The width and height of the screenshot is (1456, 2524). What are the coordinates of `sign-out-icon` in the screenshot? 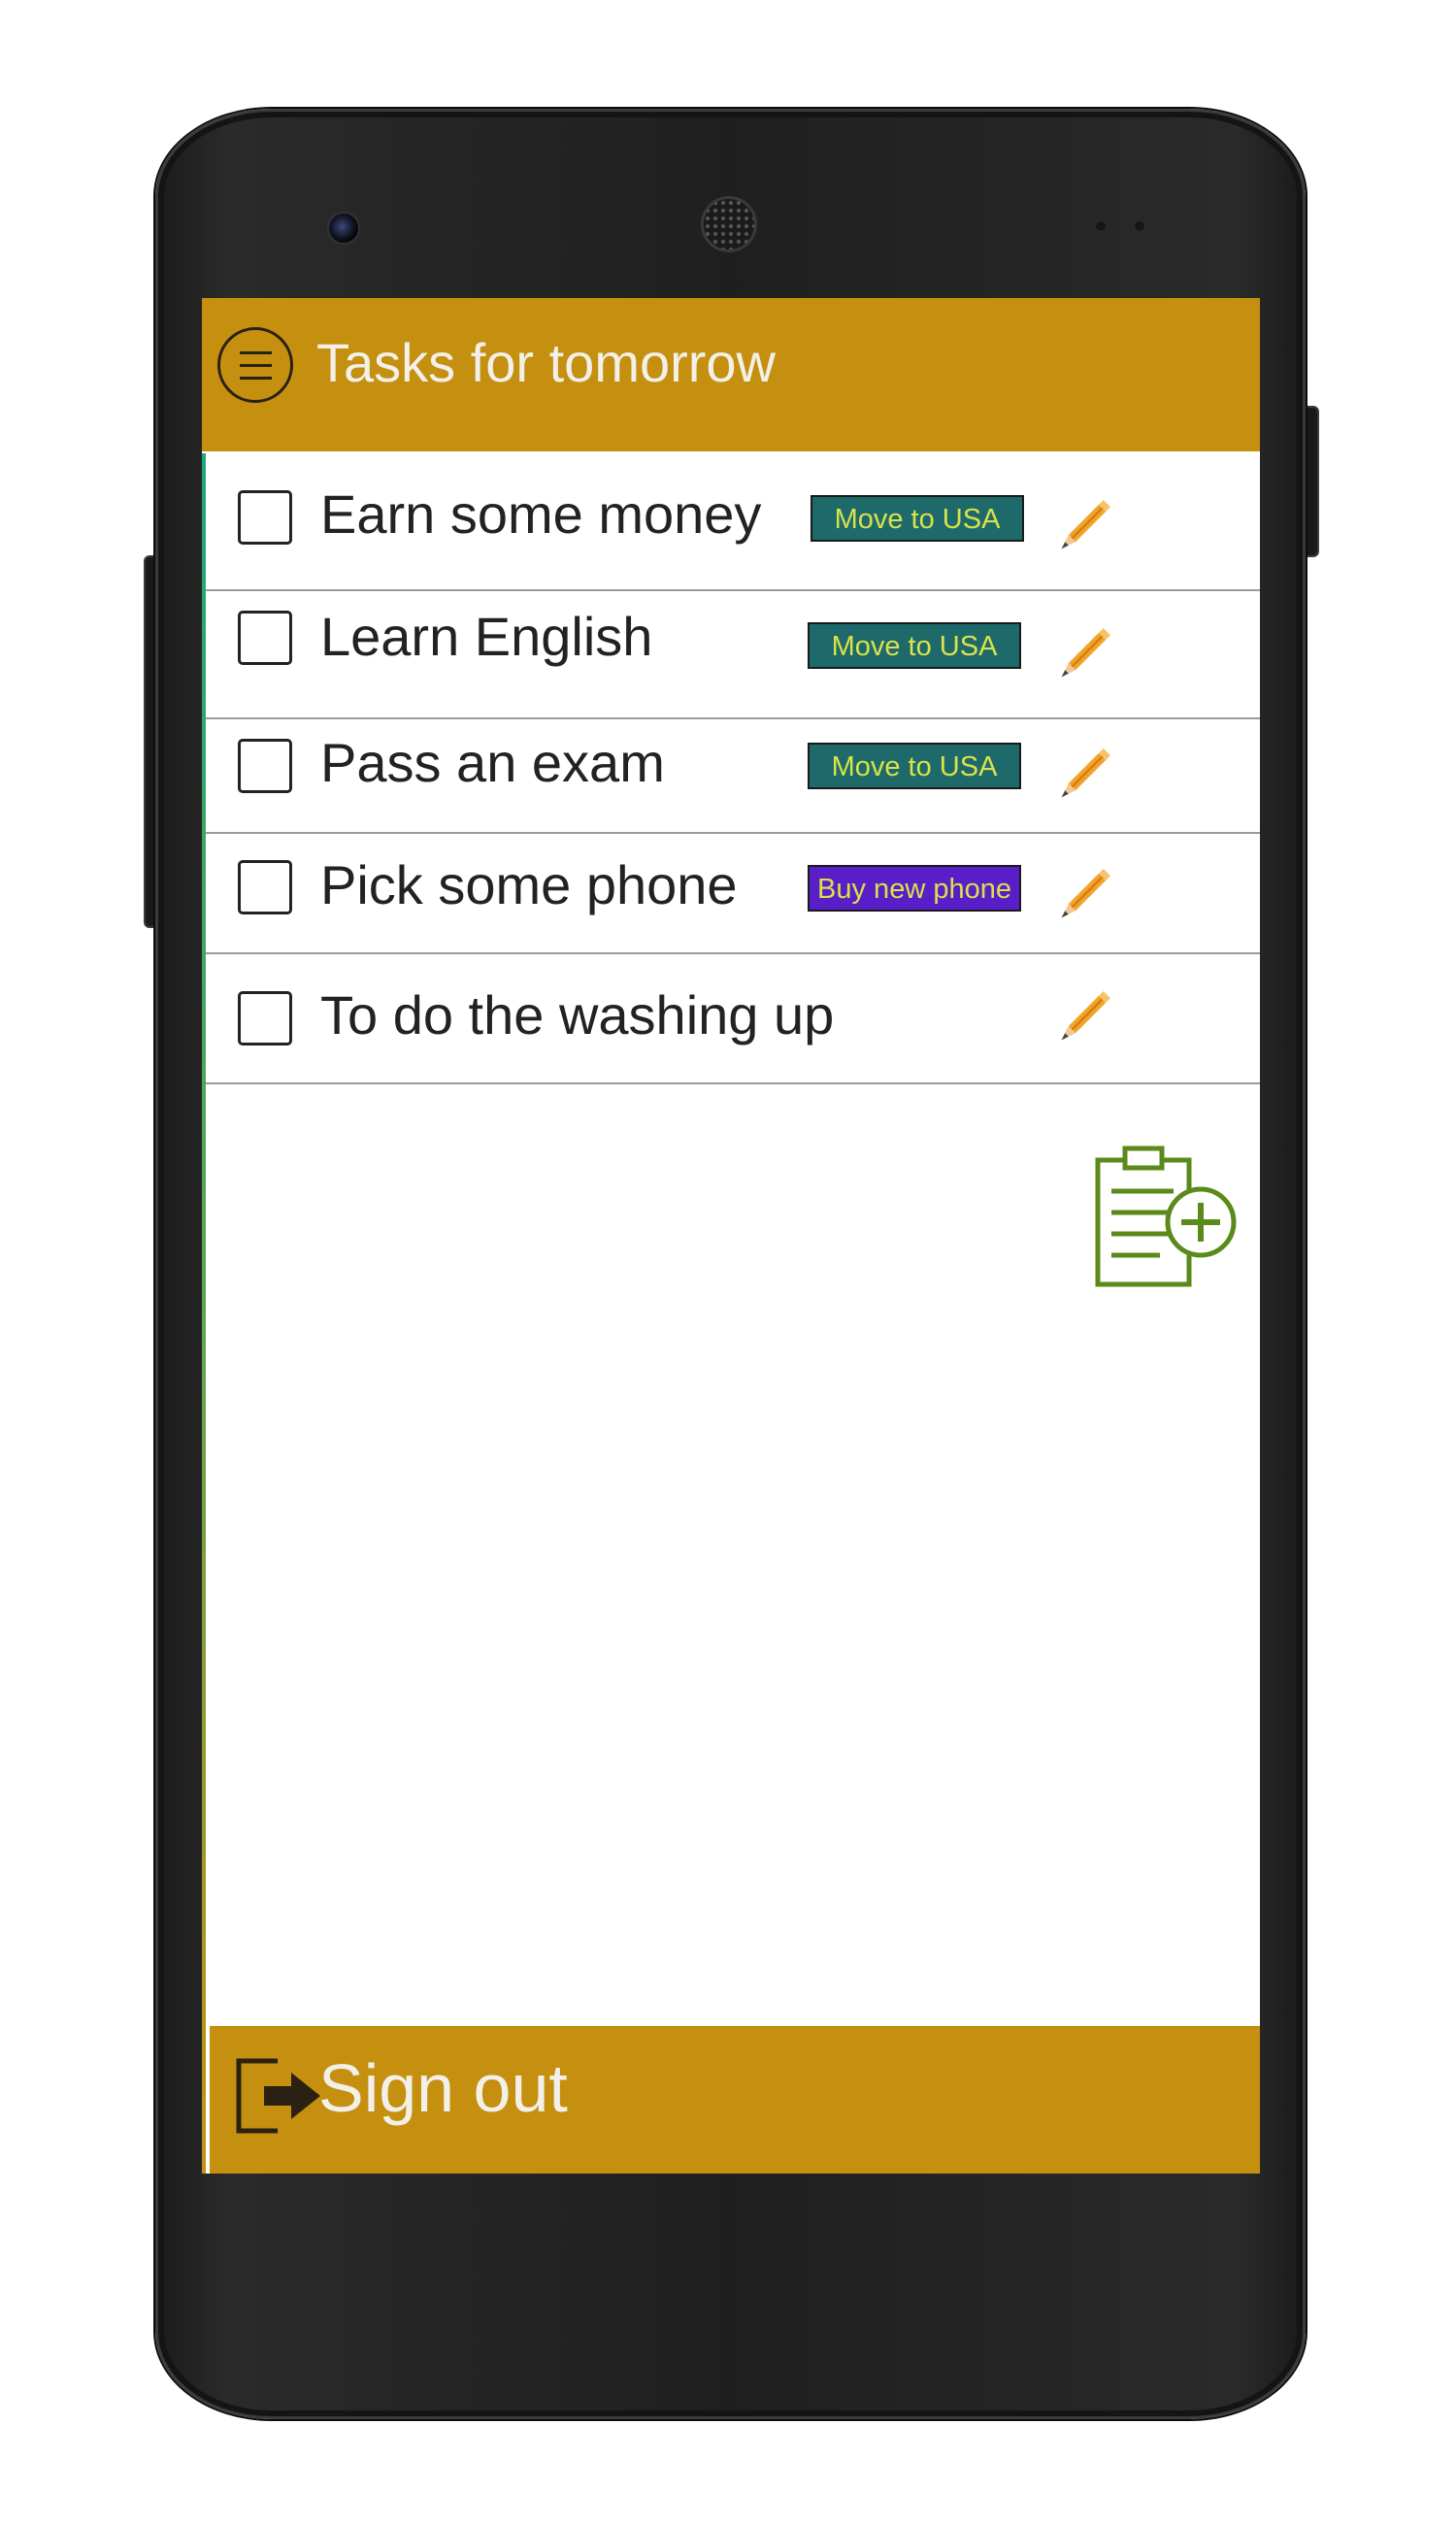 It's located at (278, 2096).